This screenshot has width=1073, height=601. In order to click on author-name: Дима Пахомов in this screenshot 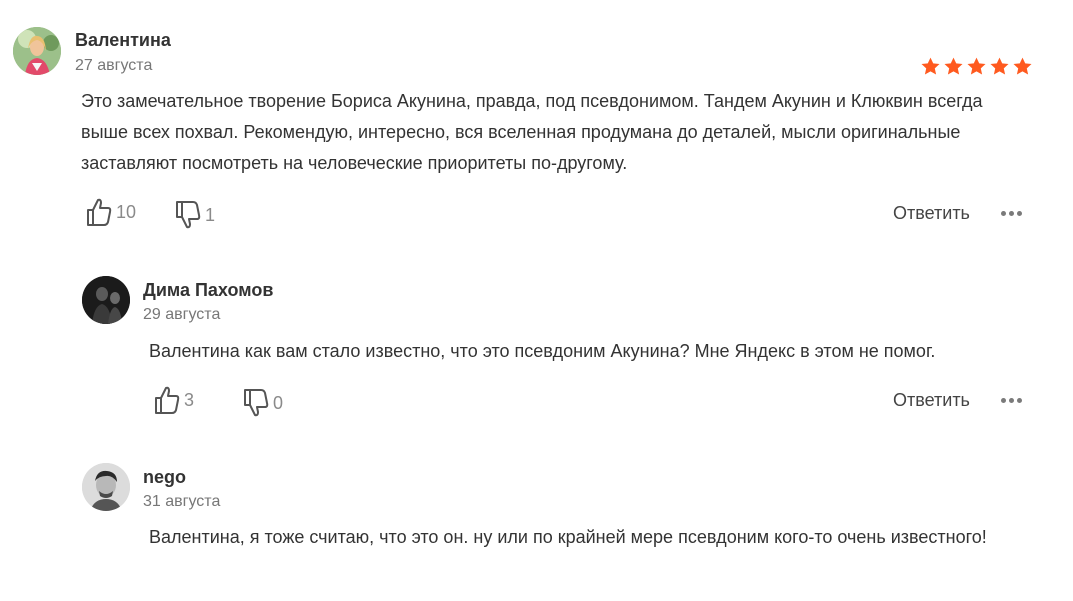, I will do `click(208, 290)`.